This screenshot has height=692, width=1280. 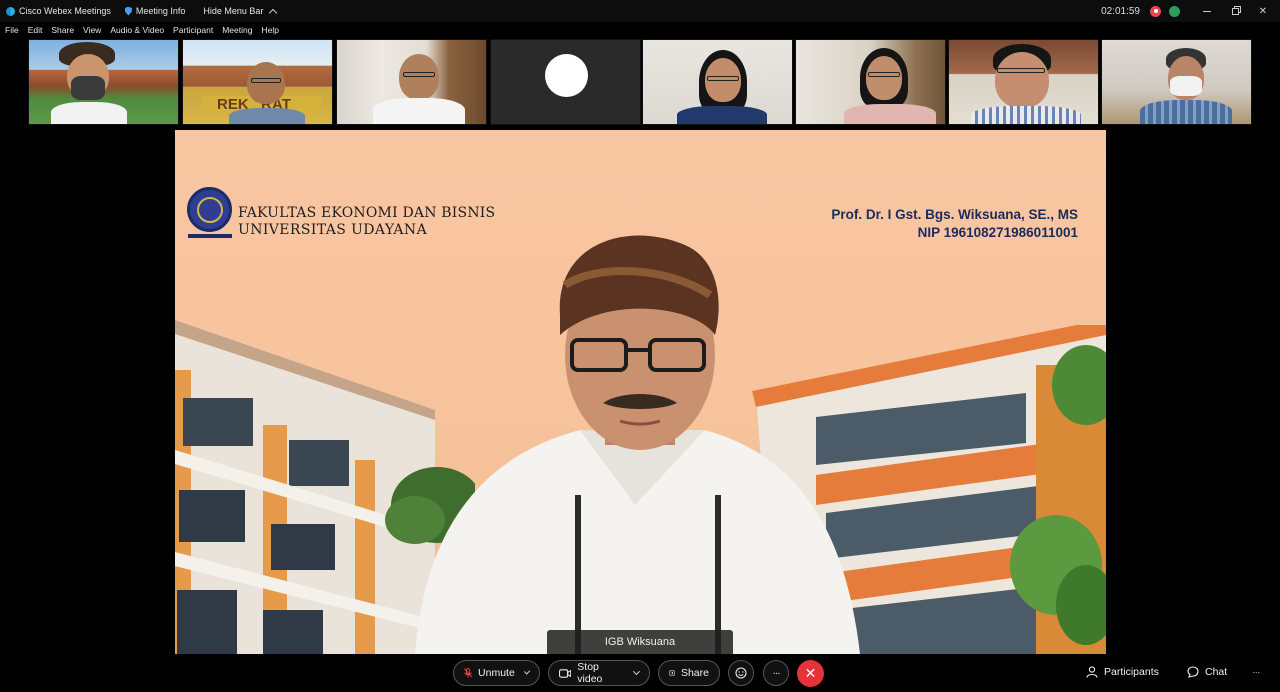 What do you see at coordinates (62, 30) in the screenshot?
I see `menu-share: Share` at bounding box center [62, 30].